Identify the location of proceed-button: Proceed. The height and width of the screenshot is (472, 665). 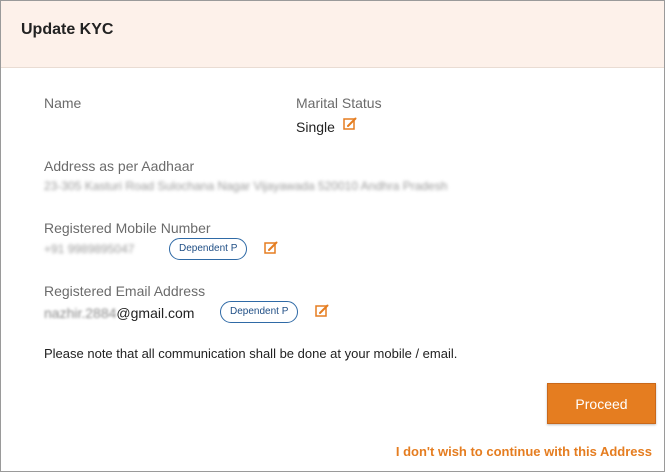
(601, 403).